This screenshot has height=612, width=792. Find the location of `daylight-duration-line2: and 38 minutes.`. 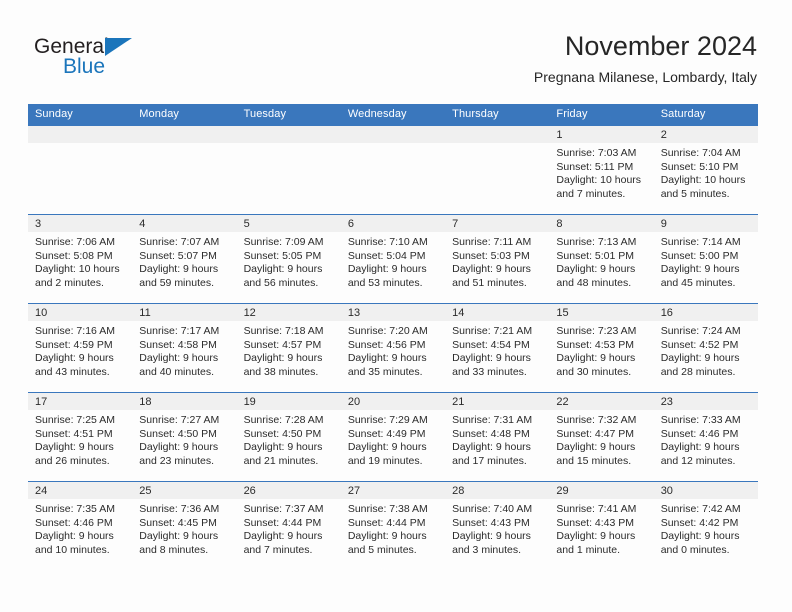

daylight-duration-line2: and 38 minutes. is located at coordinates (281, 371).